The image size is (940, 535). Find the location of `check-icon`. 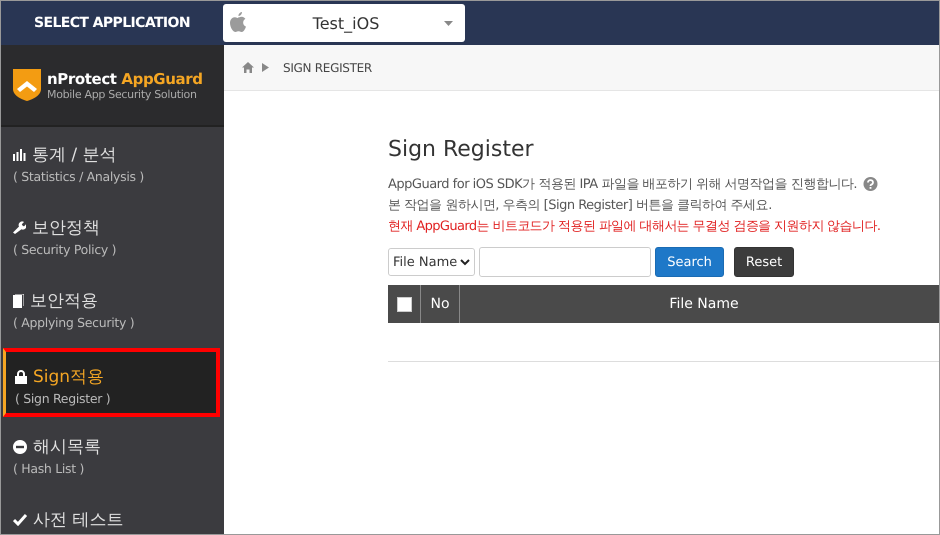

check-icon is located at coordinates (20, 520).